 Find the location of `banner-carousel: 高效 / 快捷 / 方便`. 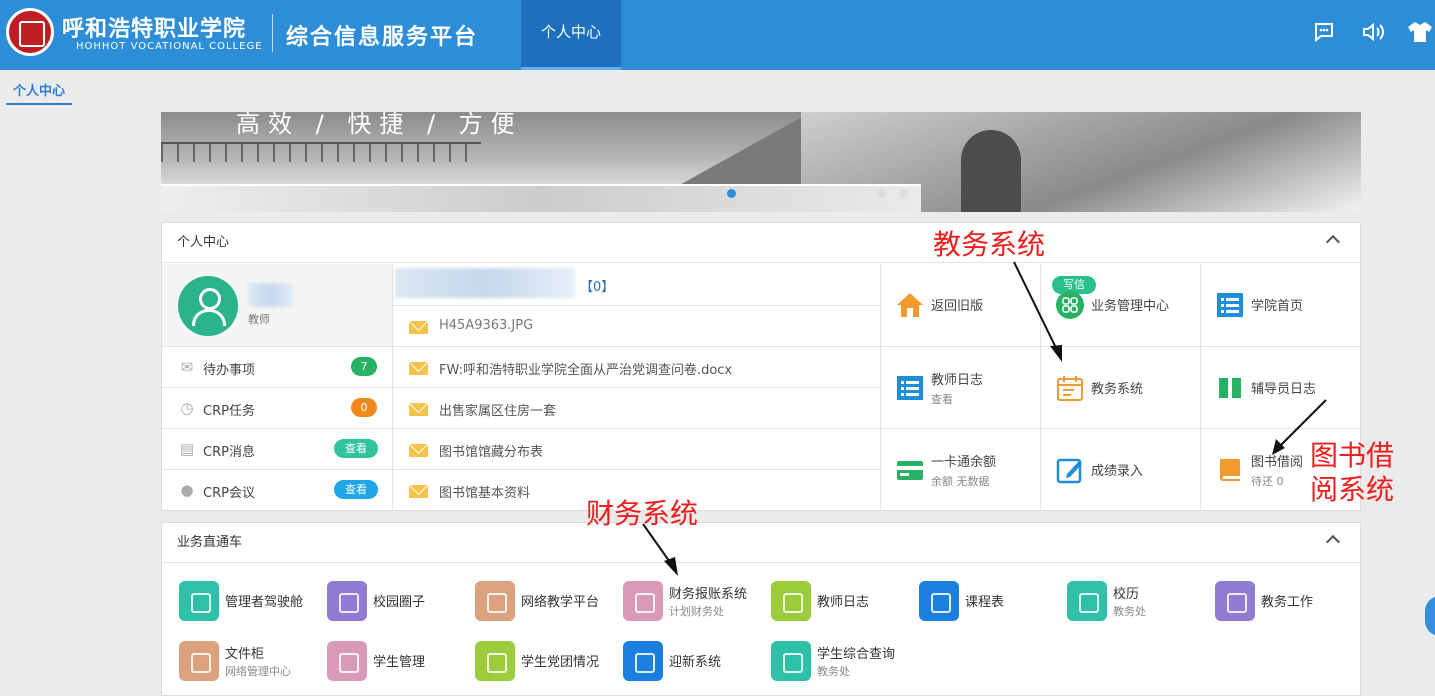

banner-carousel: 高效 / 快捷 / 方便 is located at coordinates (761, 162).